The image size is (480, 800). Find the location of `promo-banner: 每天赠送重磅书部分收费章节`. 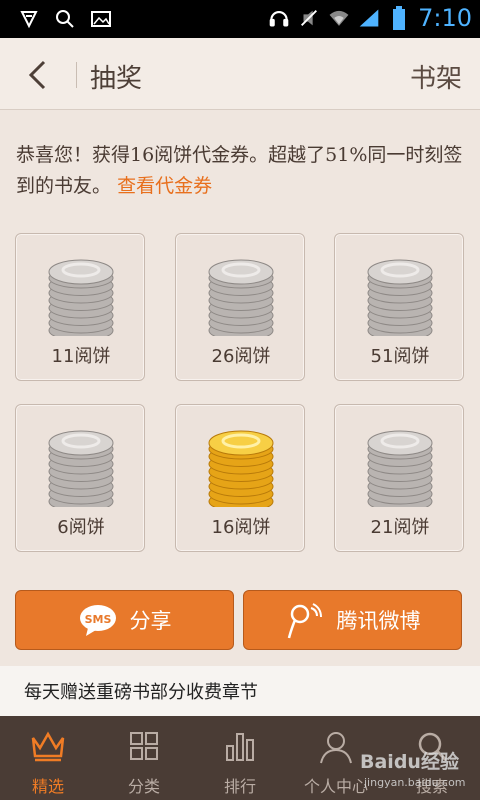

promo-banner: 每天赠送重磅书部分收费章节 is located at coordinates (240, 691).